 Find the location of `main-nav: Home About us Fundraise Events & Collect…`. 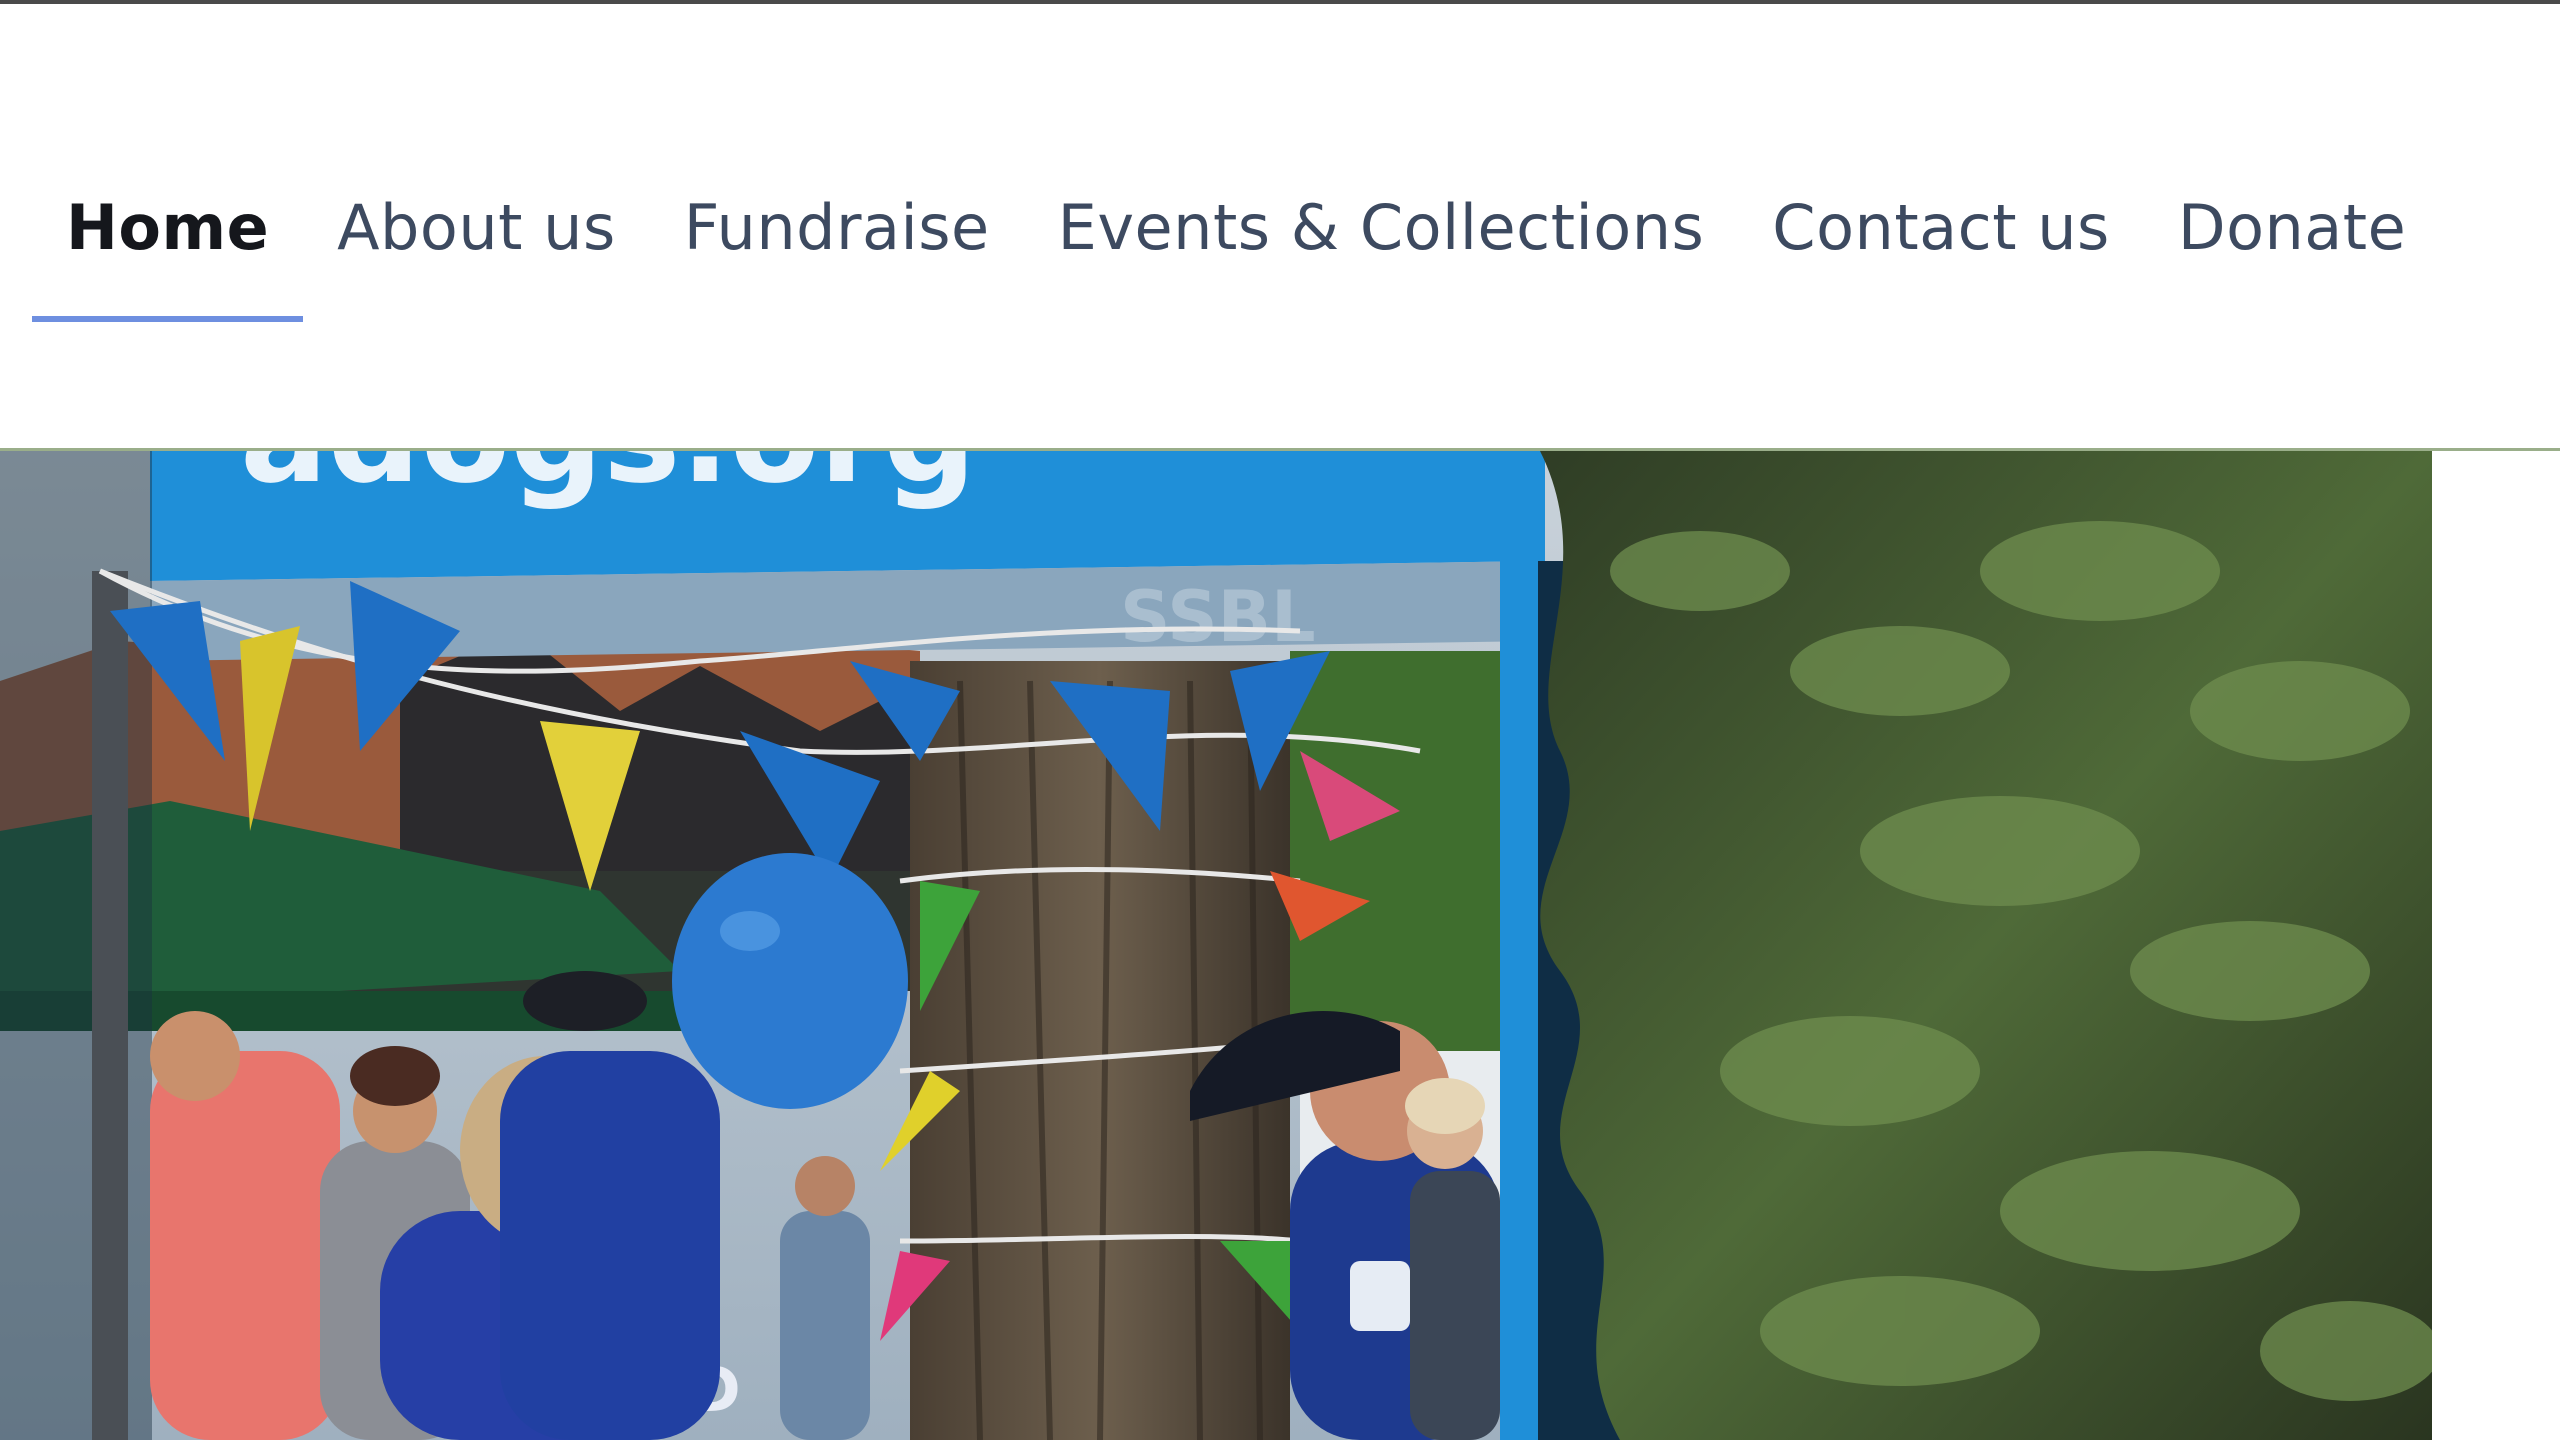

main-nav: Home About us Fundraise Events & Collect… is located at coordinates (1236, 251).